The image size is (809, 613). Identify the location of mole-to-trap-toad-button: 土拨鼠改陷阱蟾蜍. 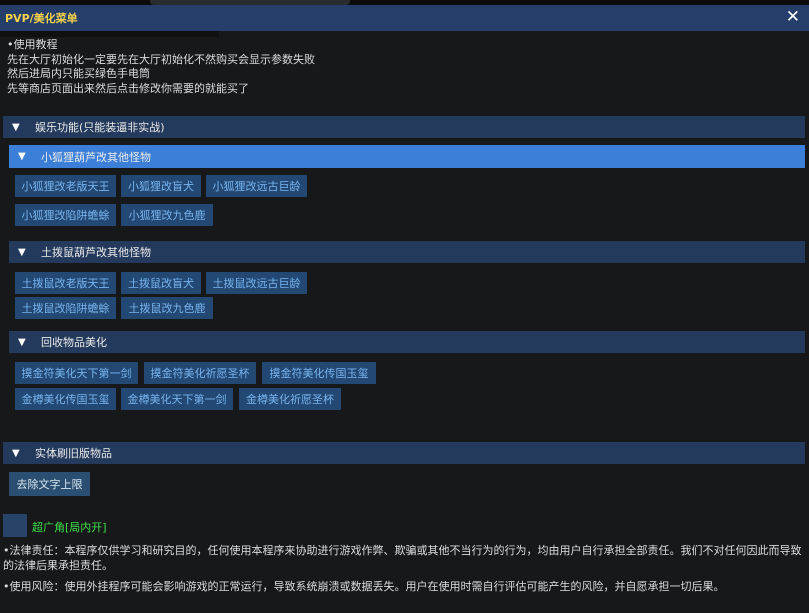
(65, 308).